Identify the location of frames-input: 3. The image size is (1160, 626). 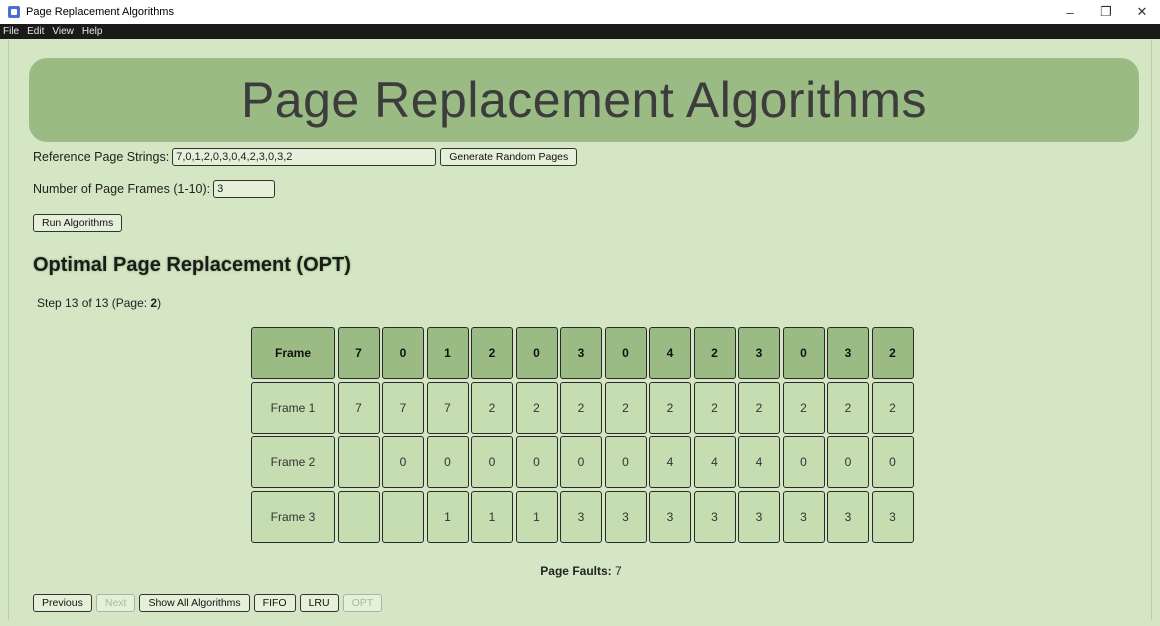
(244, 189).